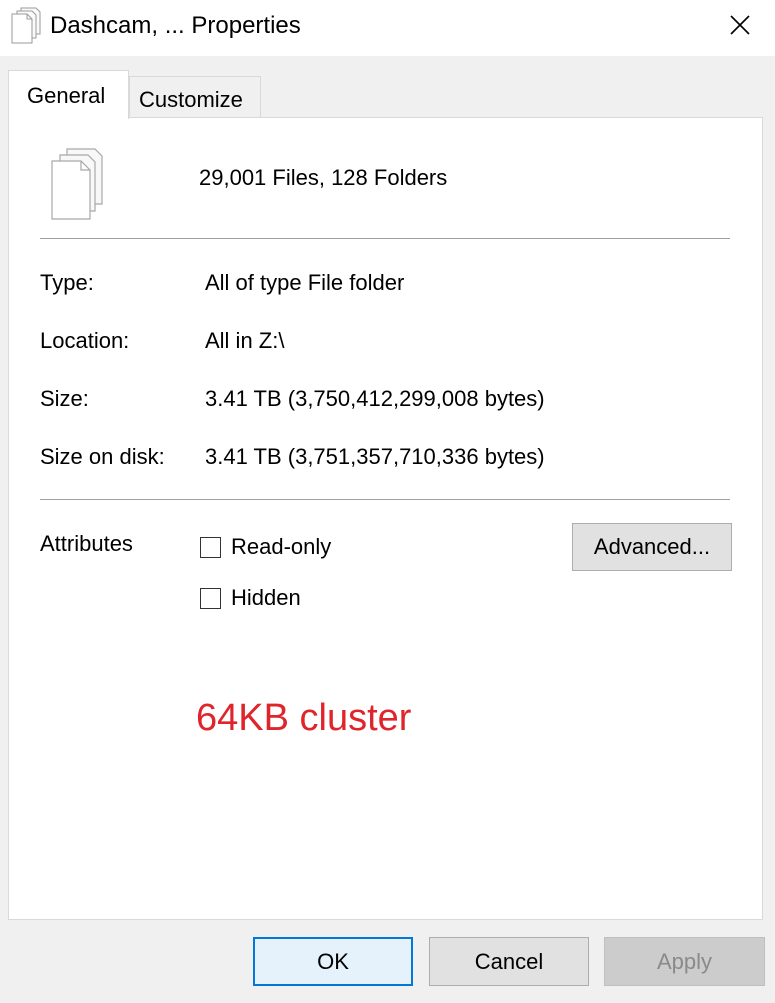  Describe the element at coordinates (210, 598) in the screenshot. I see `hidden-checkbox` at that location.